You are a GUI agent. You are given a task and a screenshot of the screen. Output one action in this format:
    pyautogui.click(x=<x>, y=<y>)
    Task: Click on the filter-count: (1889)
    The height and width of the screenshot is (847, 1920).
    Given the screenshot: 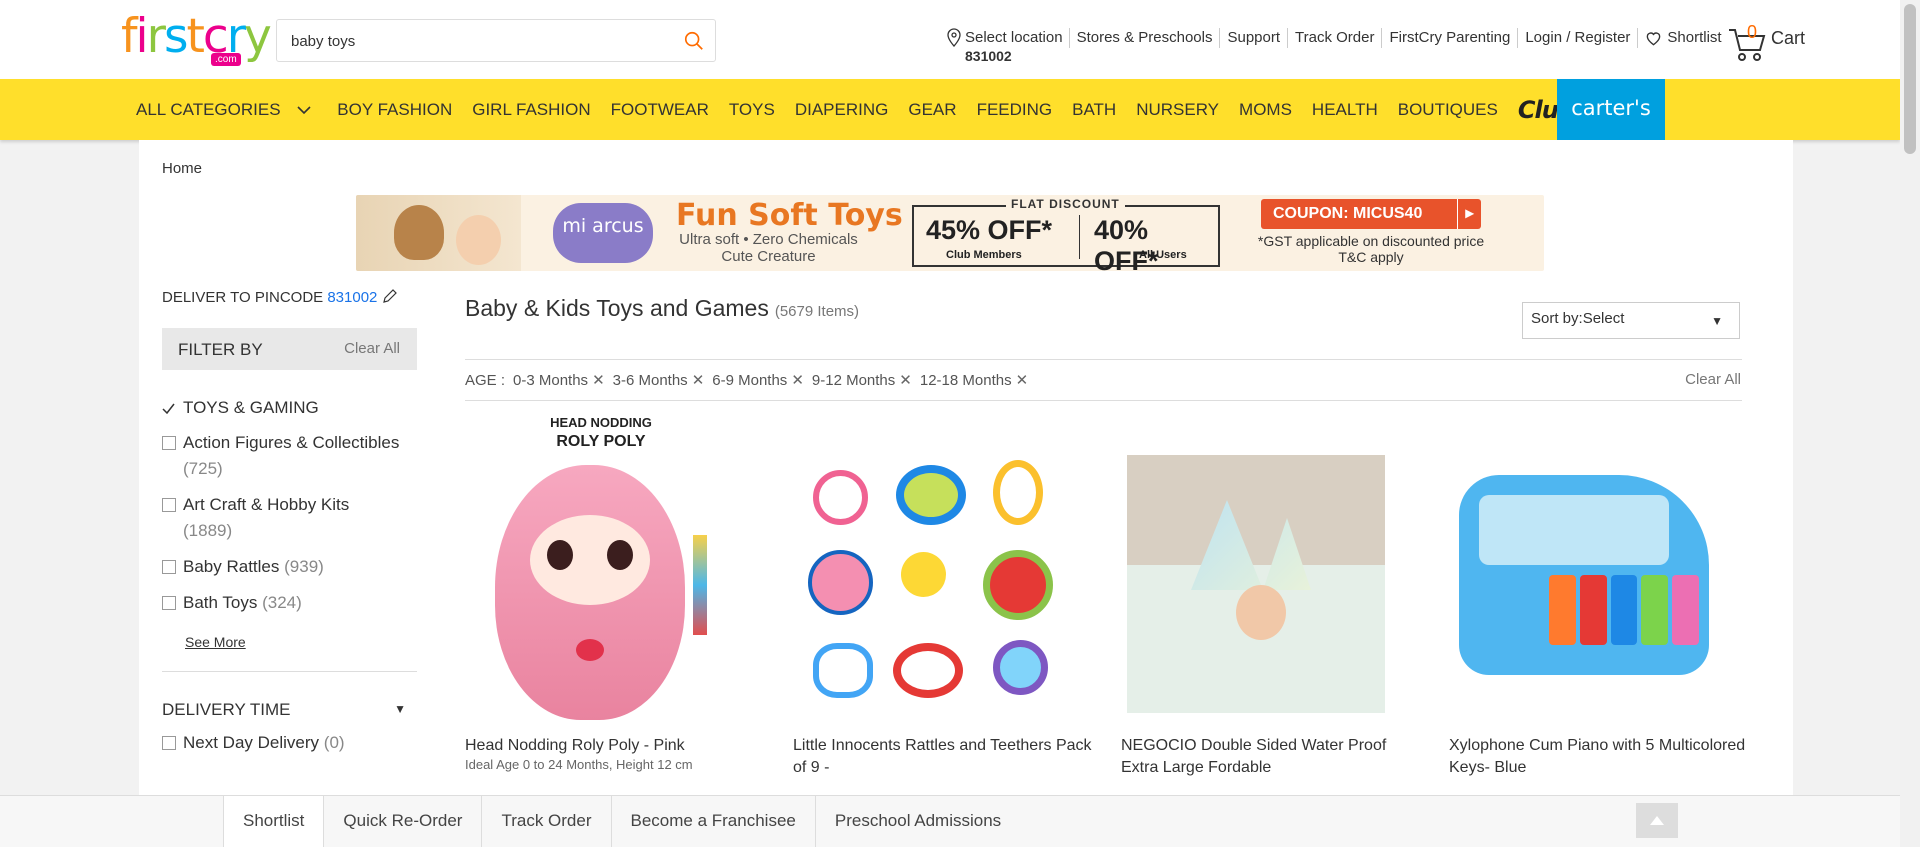 What is the action you would take?
    pyautogui.click(x=208, y=530)
    